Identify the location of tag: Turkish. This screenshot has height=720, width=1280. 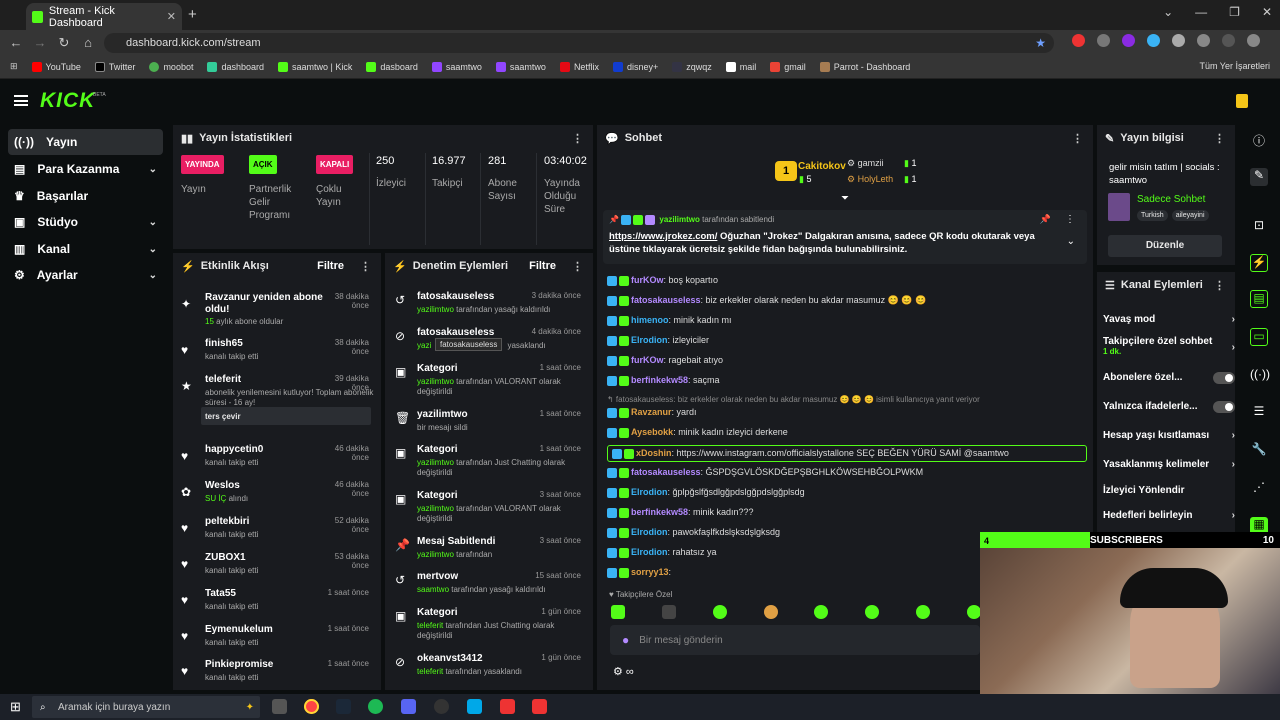
(1152, 215).